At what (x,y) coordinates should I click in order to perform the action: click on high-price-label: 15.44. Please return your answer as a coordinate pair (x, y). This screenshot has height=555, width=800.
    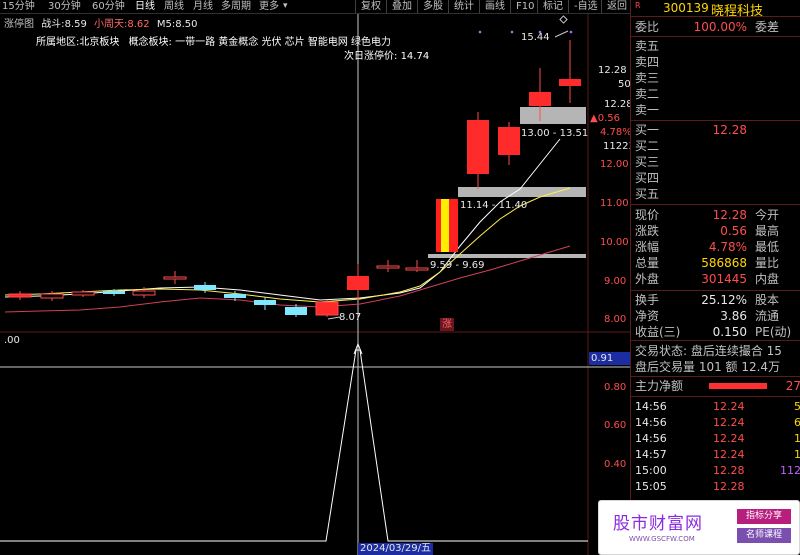
    Looking at the image, I should click on (535, 37).